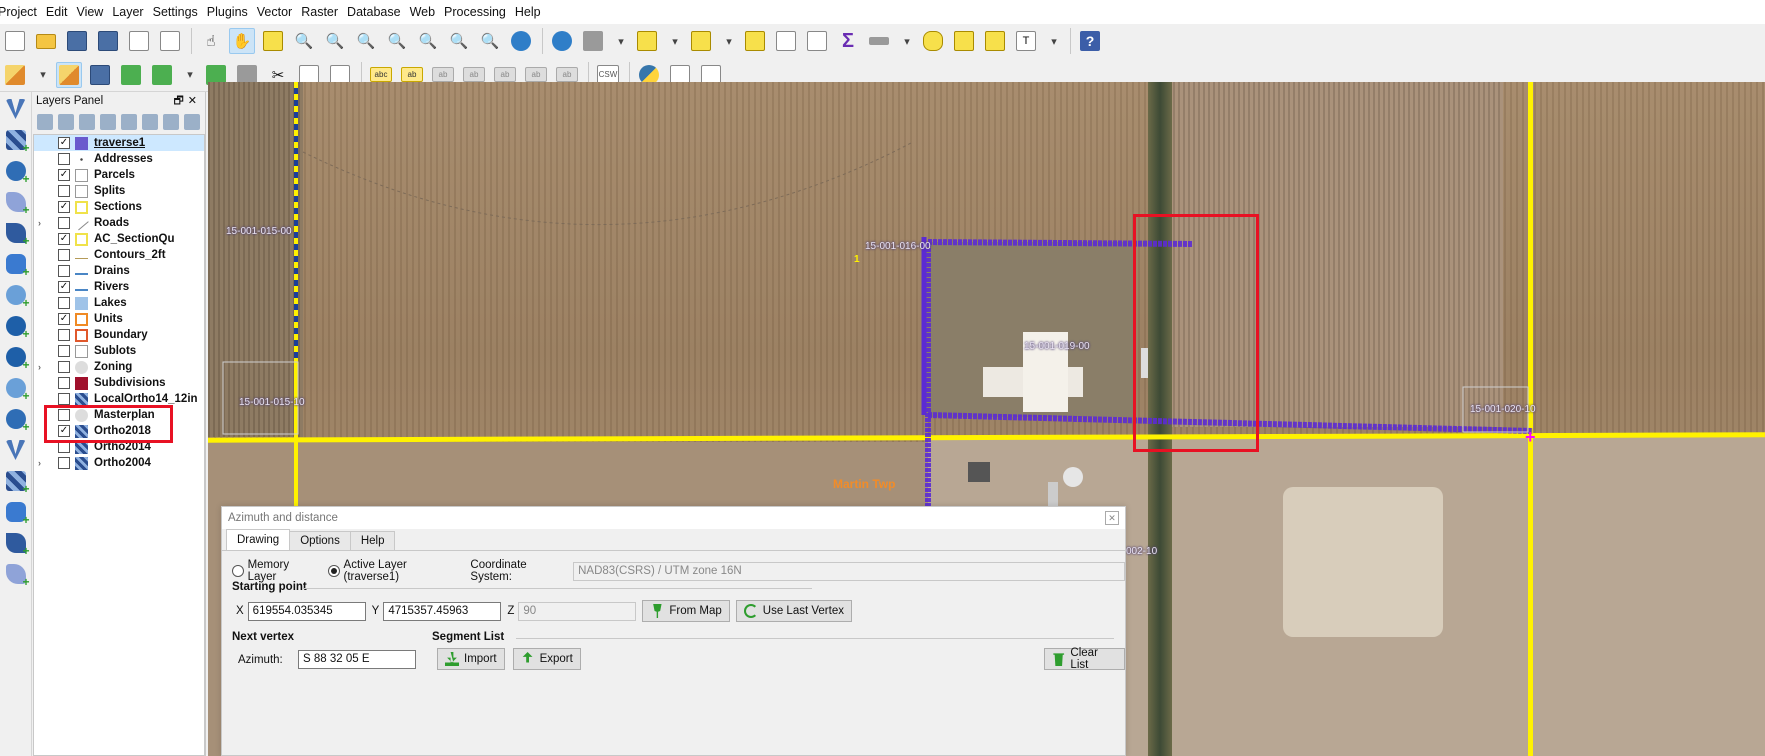 Image resolution: width=1765 pixels, height=756 pixels. Describe the element at coordinates (131, 75) in the screenshot. I see `digitize-icon` at that location.